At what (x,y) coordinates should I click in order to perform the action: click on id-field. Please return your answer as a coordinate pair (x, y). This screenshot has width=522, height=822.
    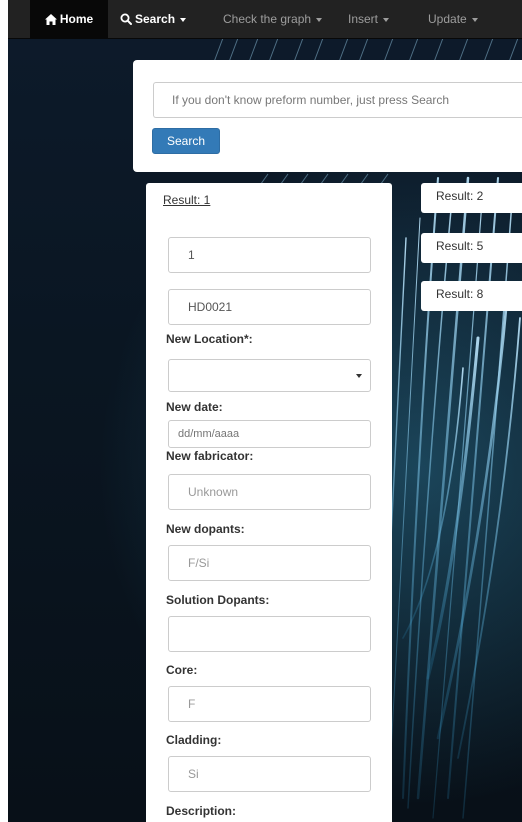
    Looking at the image, I should click on (269, 255).